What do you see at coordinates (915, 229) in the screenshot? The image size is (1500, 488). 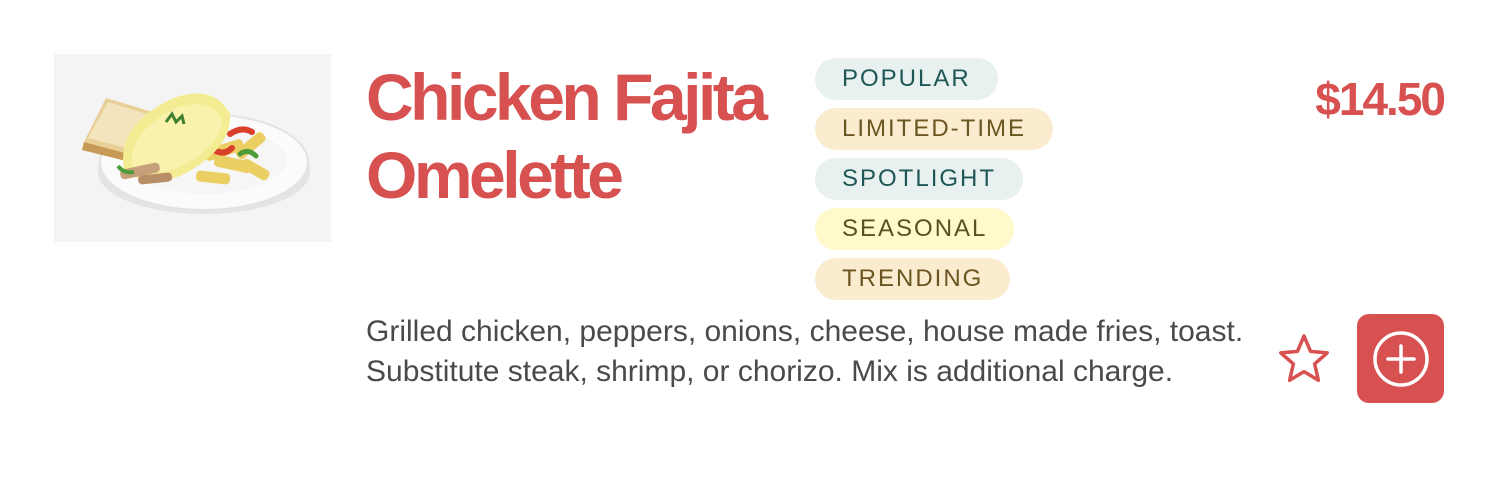 I see `tag-seasonal: SEASONAL` at bounding box center [915, 229].